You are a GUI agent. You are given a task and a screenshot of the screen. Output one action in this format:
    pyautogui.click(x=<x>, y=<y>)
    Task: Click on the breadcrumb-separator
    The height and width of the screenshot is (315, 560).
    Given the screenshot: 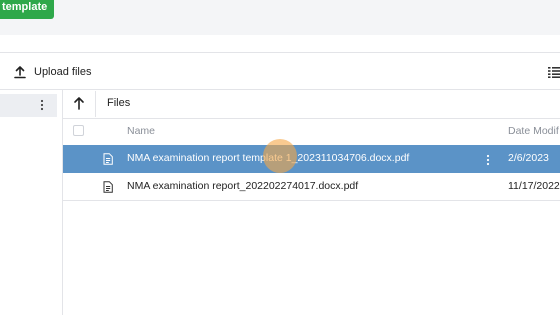 What is the action you would take?
    pyautogui.click(x=95, y=104)
    